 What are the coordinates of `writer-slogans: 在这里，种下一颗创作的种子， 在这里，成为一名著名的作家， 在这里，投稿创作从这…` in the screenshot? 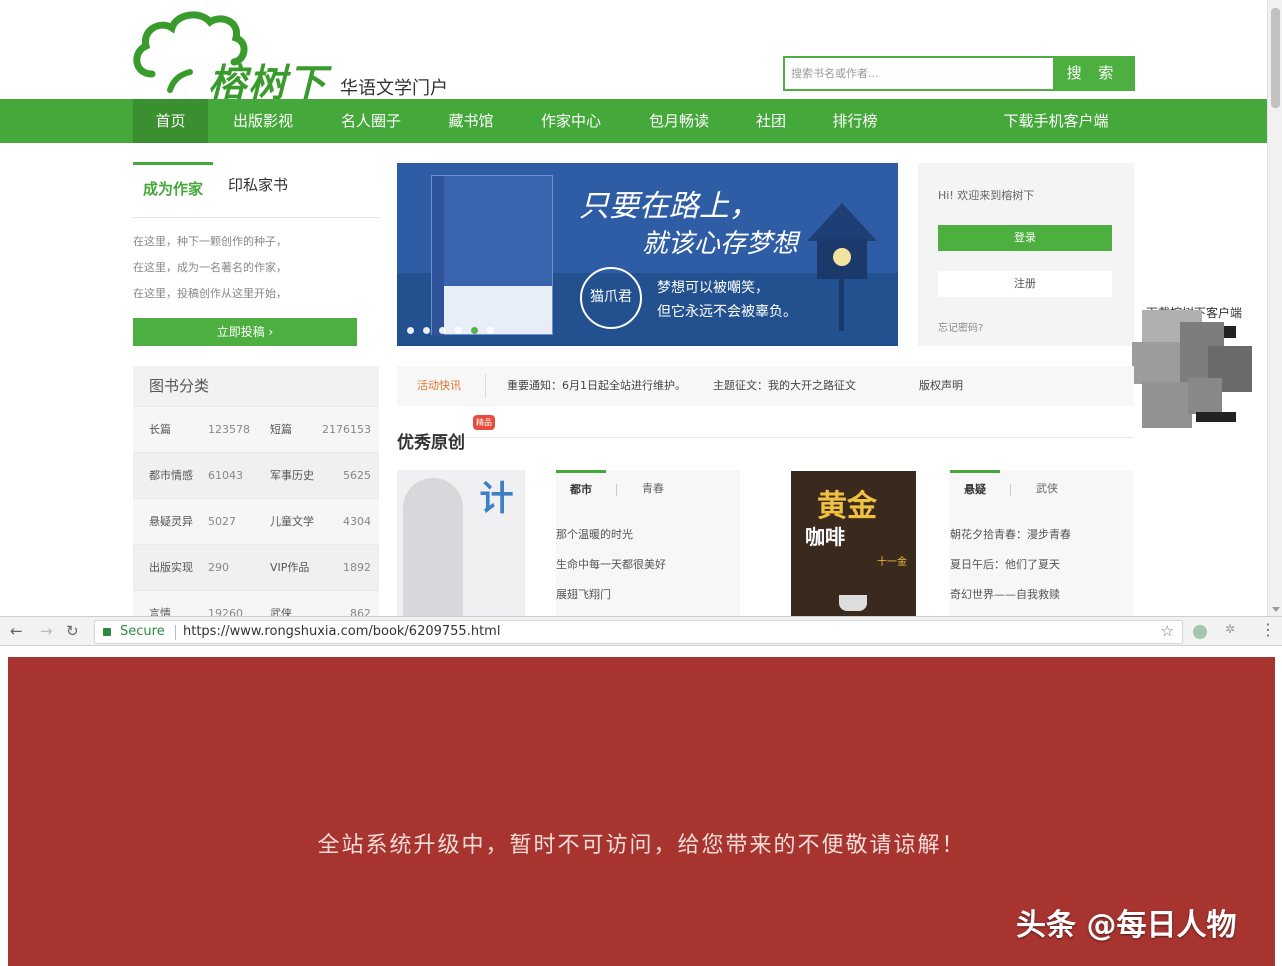 It's located at (256, 271).